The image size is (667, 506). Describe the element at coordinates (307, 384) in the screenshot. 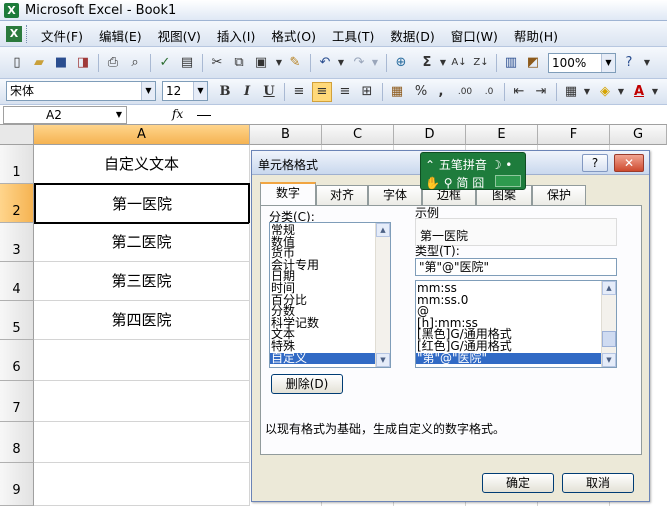

I see `delete-button: 删除(D)` at that location.